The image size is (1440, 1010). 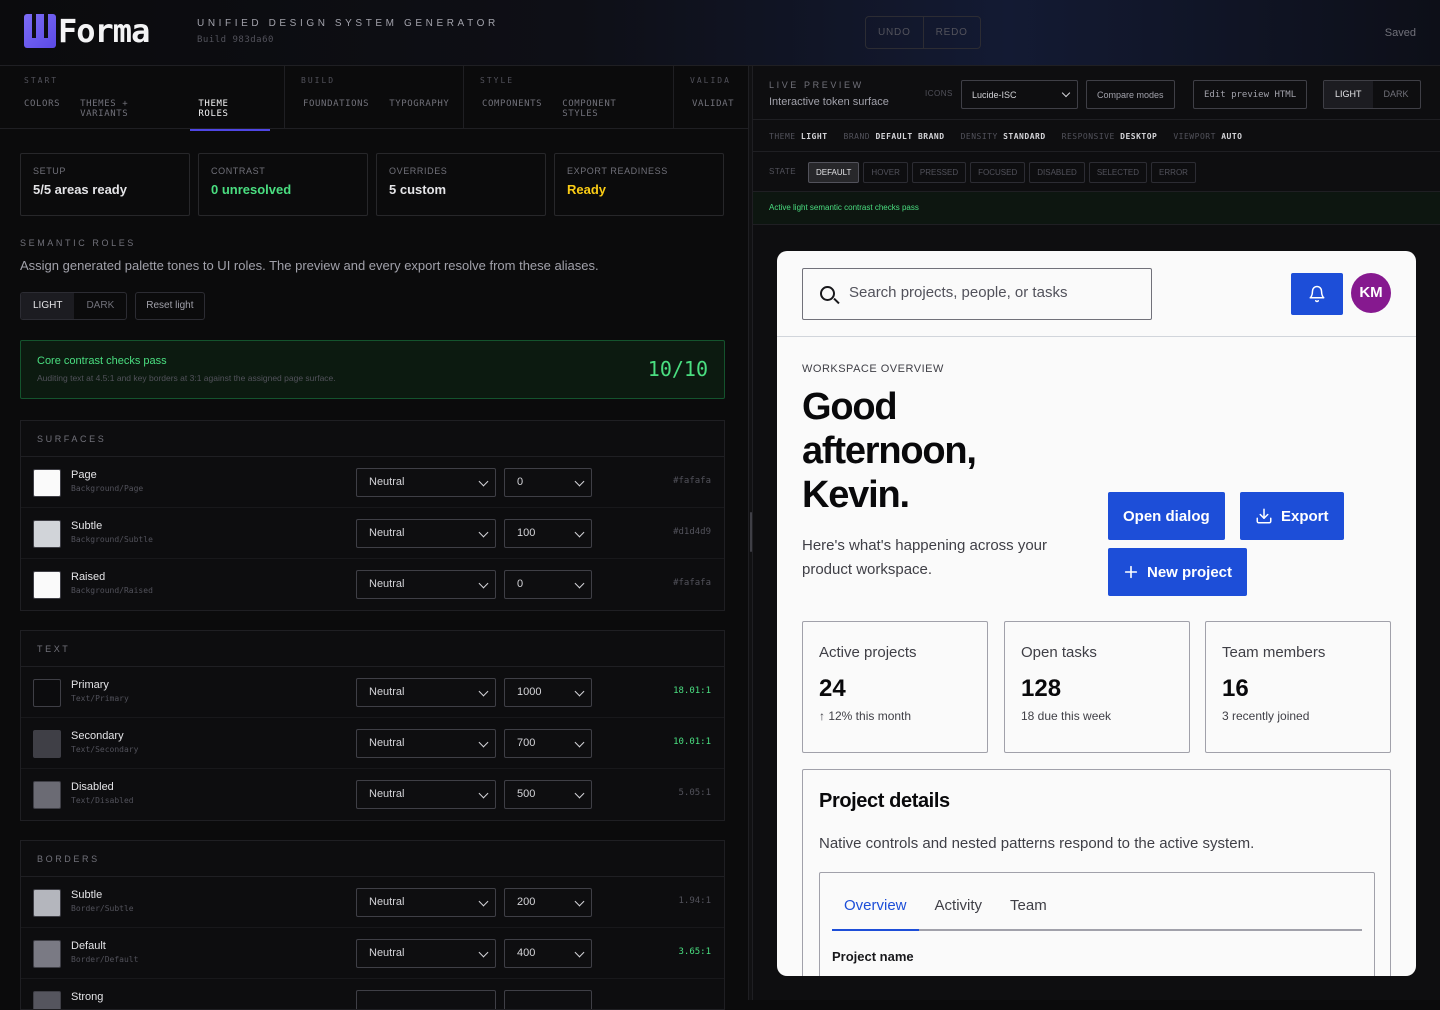 What do you see at coordinates (372, 649) in the screenshot?
I see `group-heading: TEXT` at bounding box center [372, 649].